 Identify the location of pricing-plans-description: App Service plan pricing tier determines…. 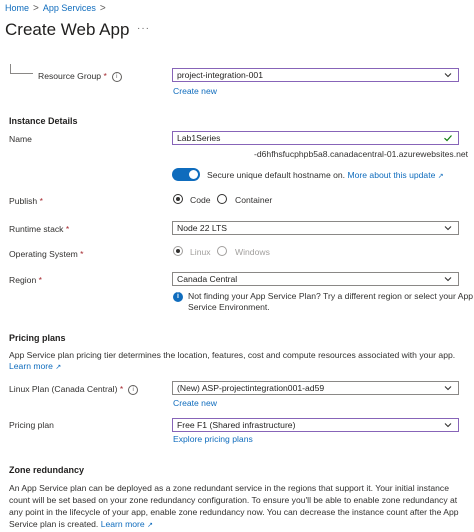
(232, 355).